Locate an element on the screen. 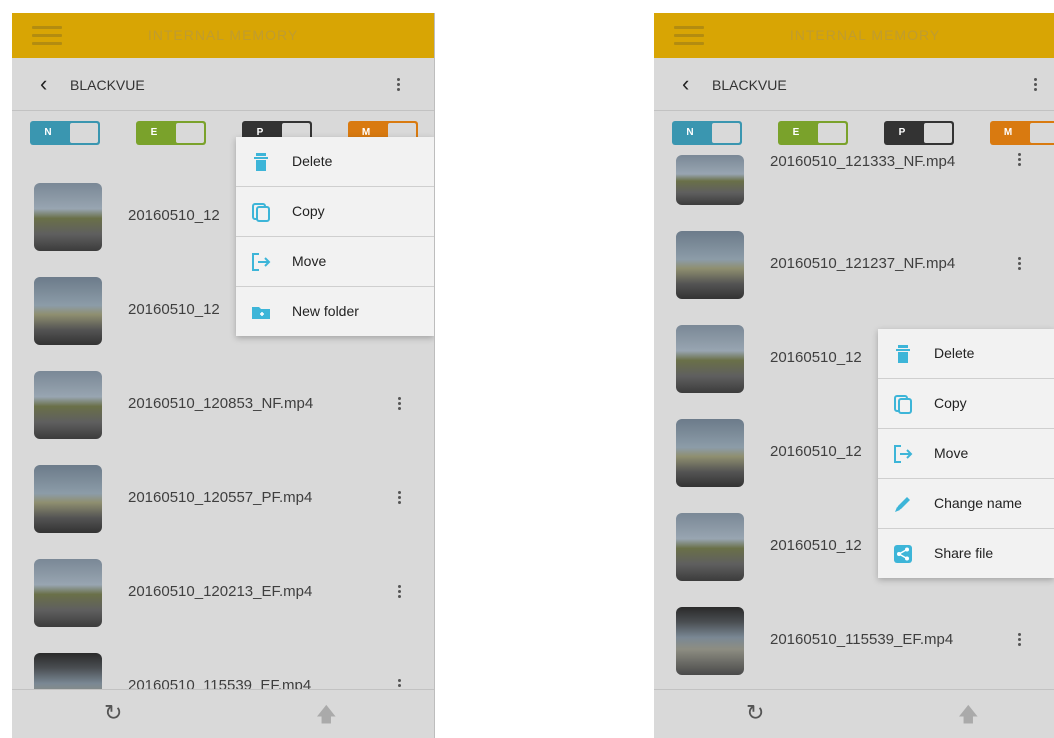 Image resolution: width=1054 pixels, height=738 pixels. context-menu: Delete Copy Move New folder is located at coordinates (335, 236).